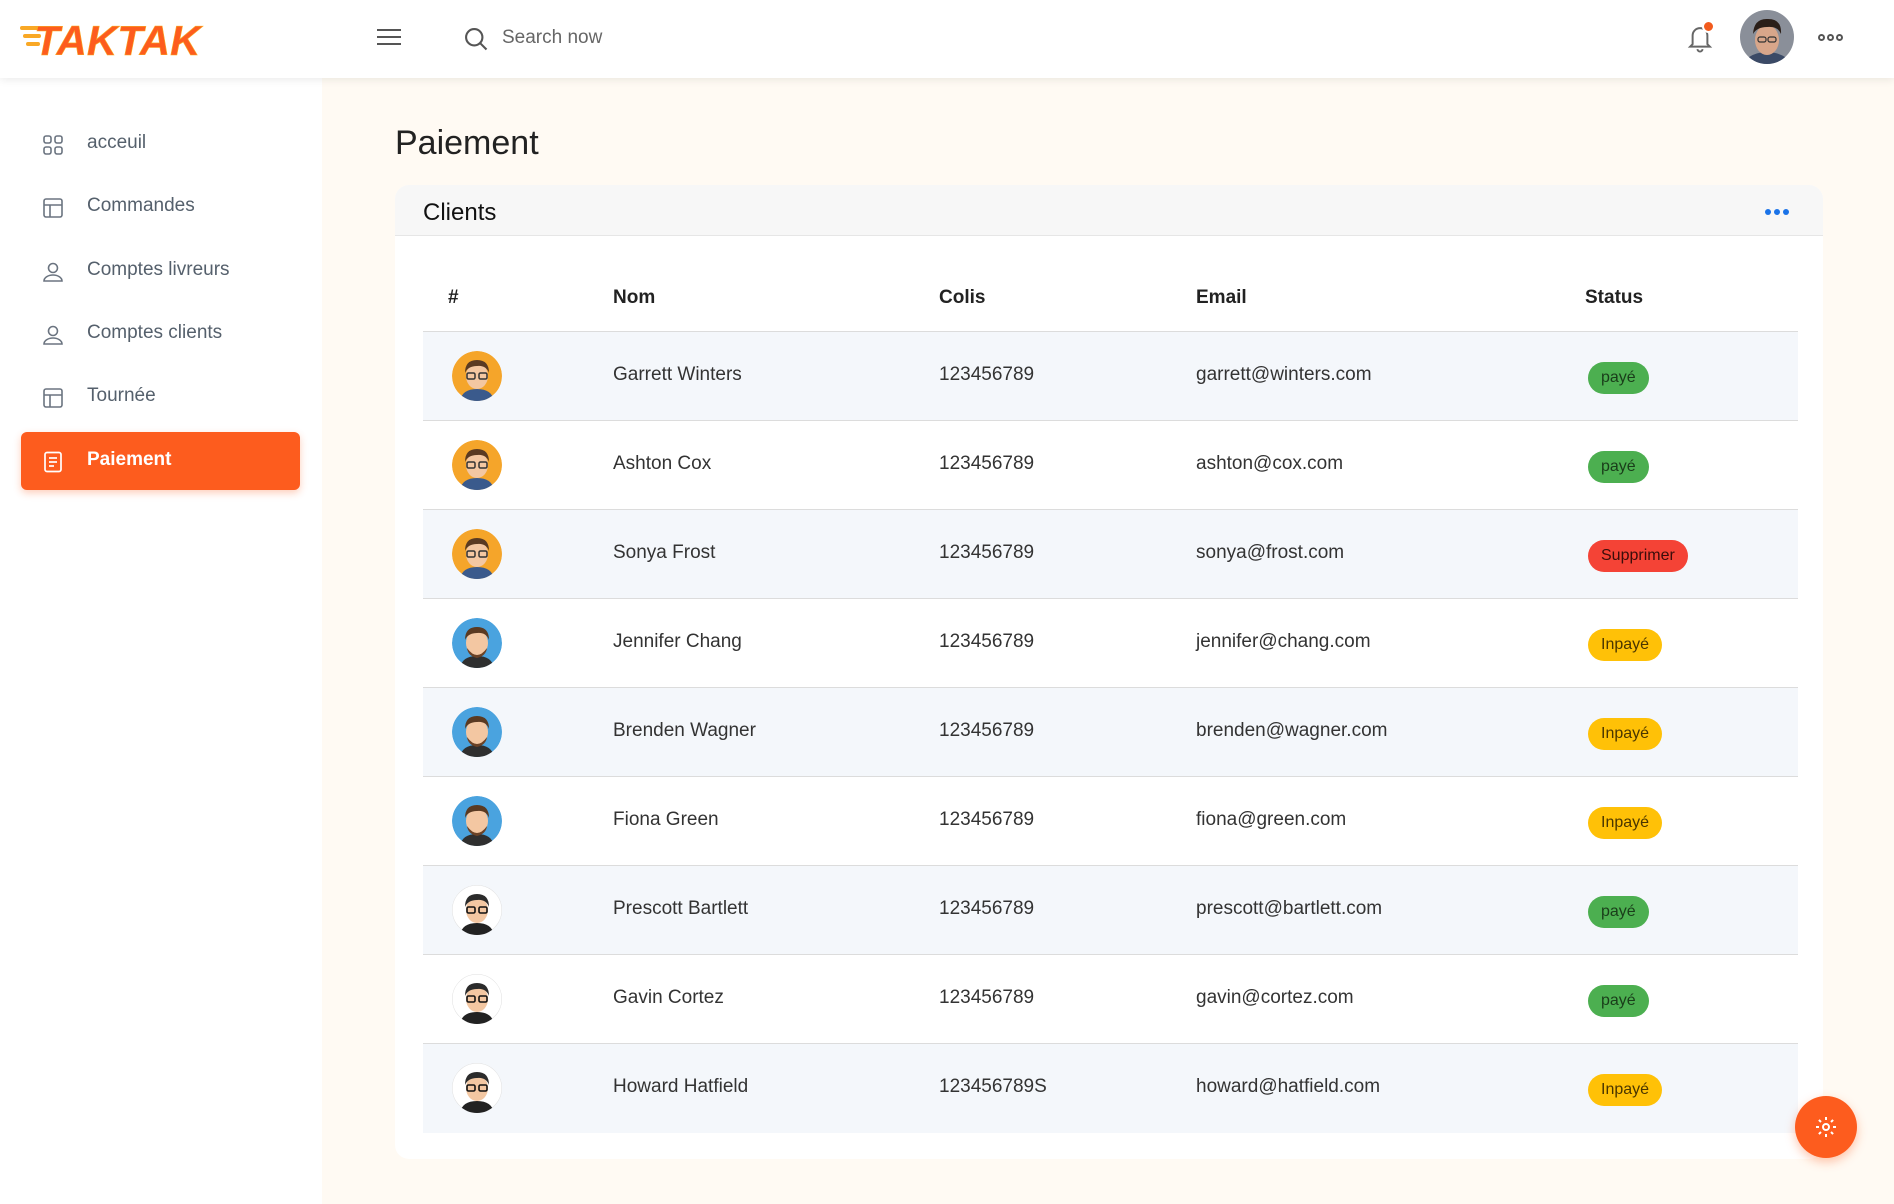 This screenshot has height=1204, width=1894. I want to click on column-header-status: Status, so click(1614, 297).